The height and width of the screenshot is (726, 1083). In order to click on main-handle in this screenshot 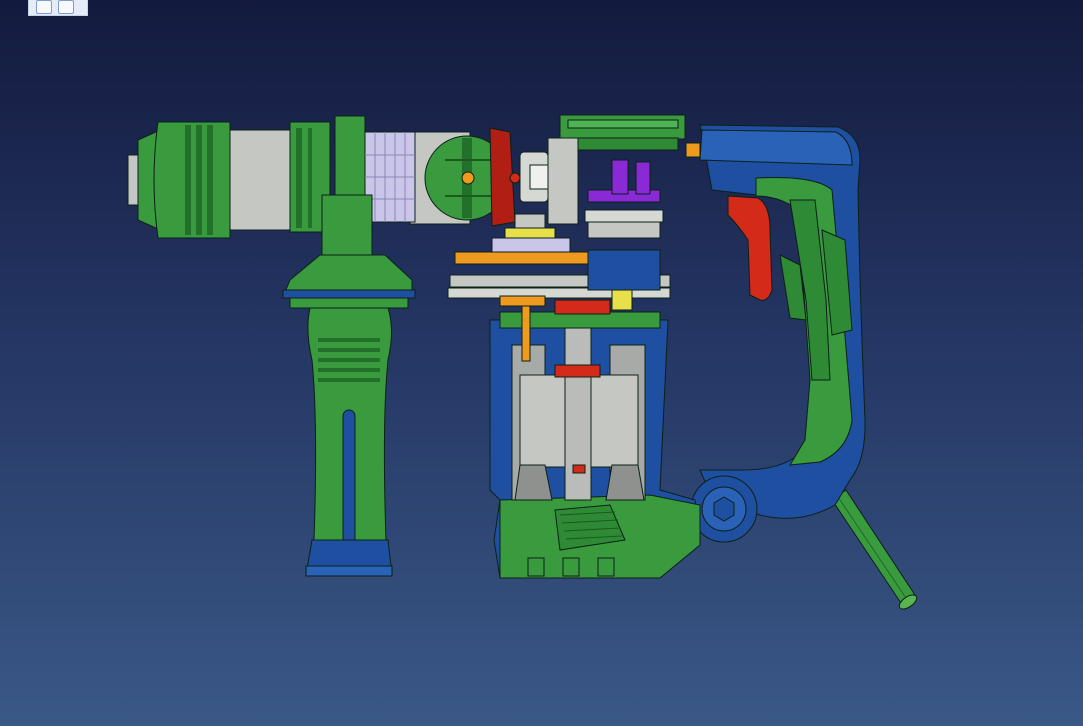, I will do `click(782, 321)`.